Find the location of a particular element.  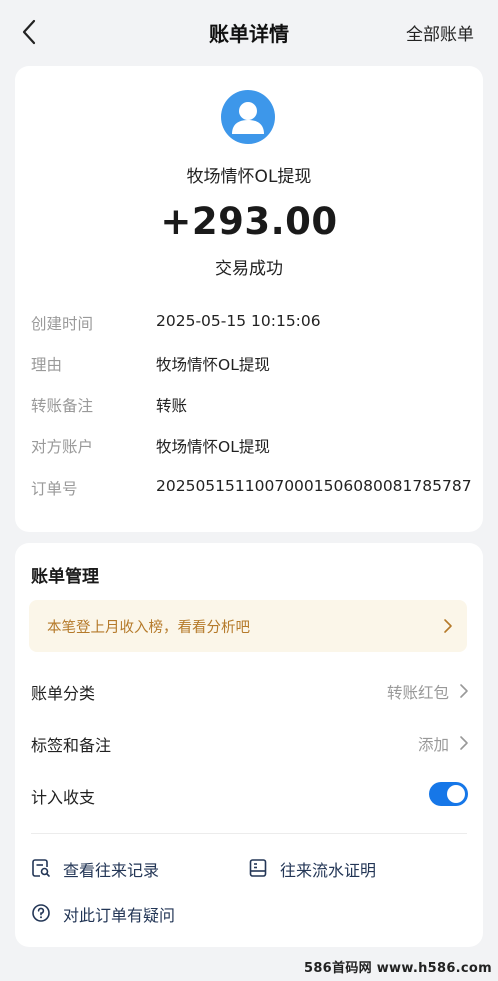

nav-header: 账单详情 全部账单 is located at coordinates (249, 32).